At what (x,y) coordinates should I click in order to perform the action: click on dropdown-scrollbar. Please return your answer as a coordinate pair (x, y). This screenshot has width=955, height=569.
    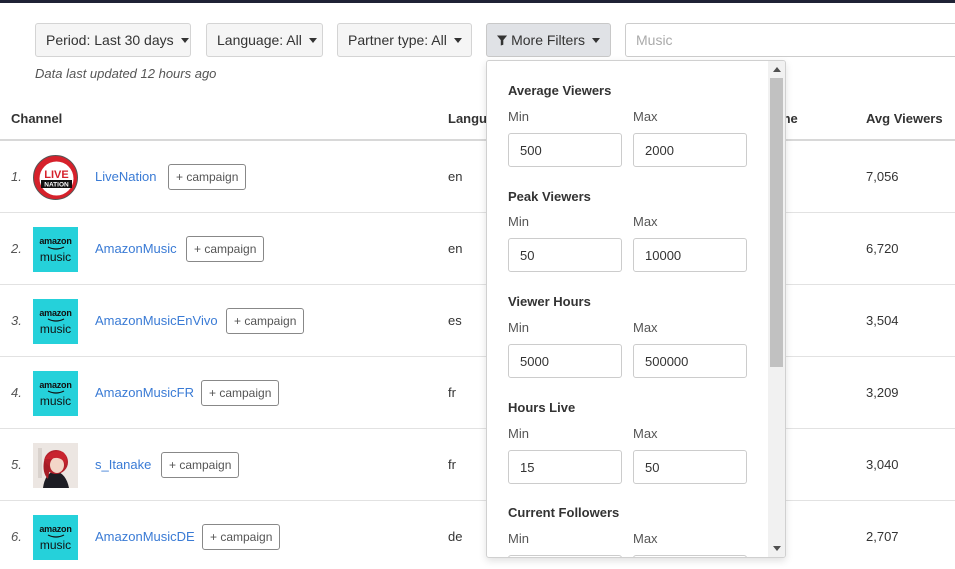
    Looking at the image, I should click on (776, 309).